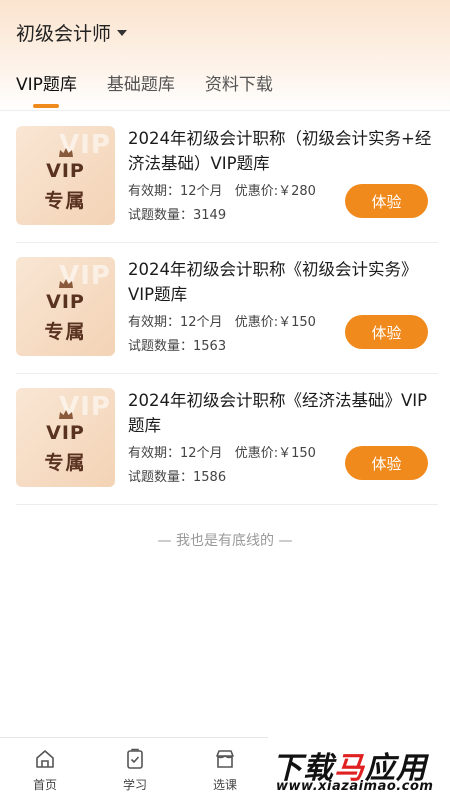 This screenshot has width=450, height=800. What do you see at coordinates (44, 785) in the screenshot?
I see `nav-label: 首页` at bounding box center [44, 785].